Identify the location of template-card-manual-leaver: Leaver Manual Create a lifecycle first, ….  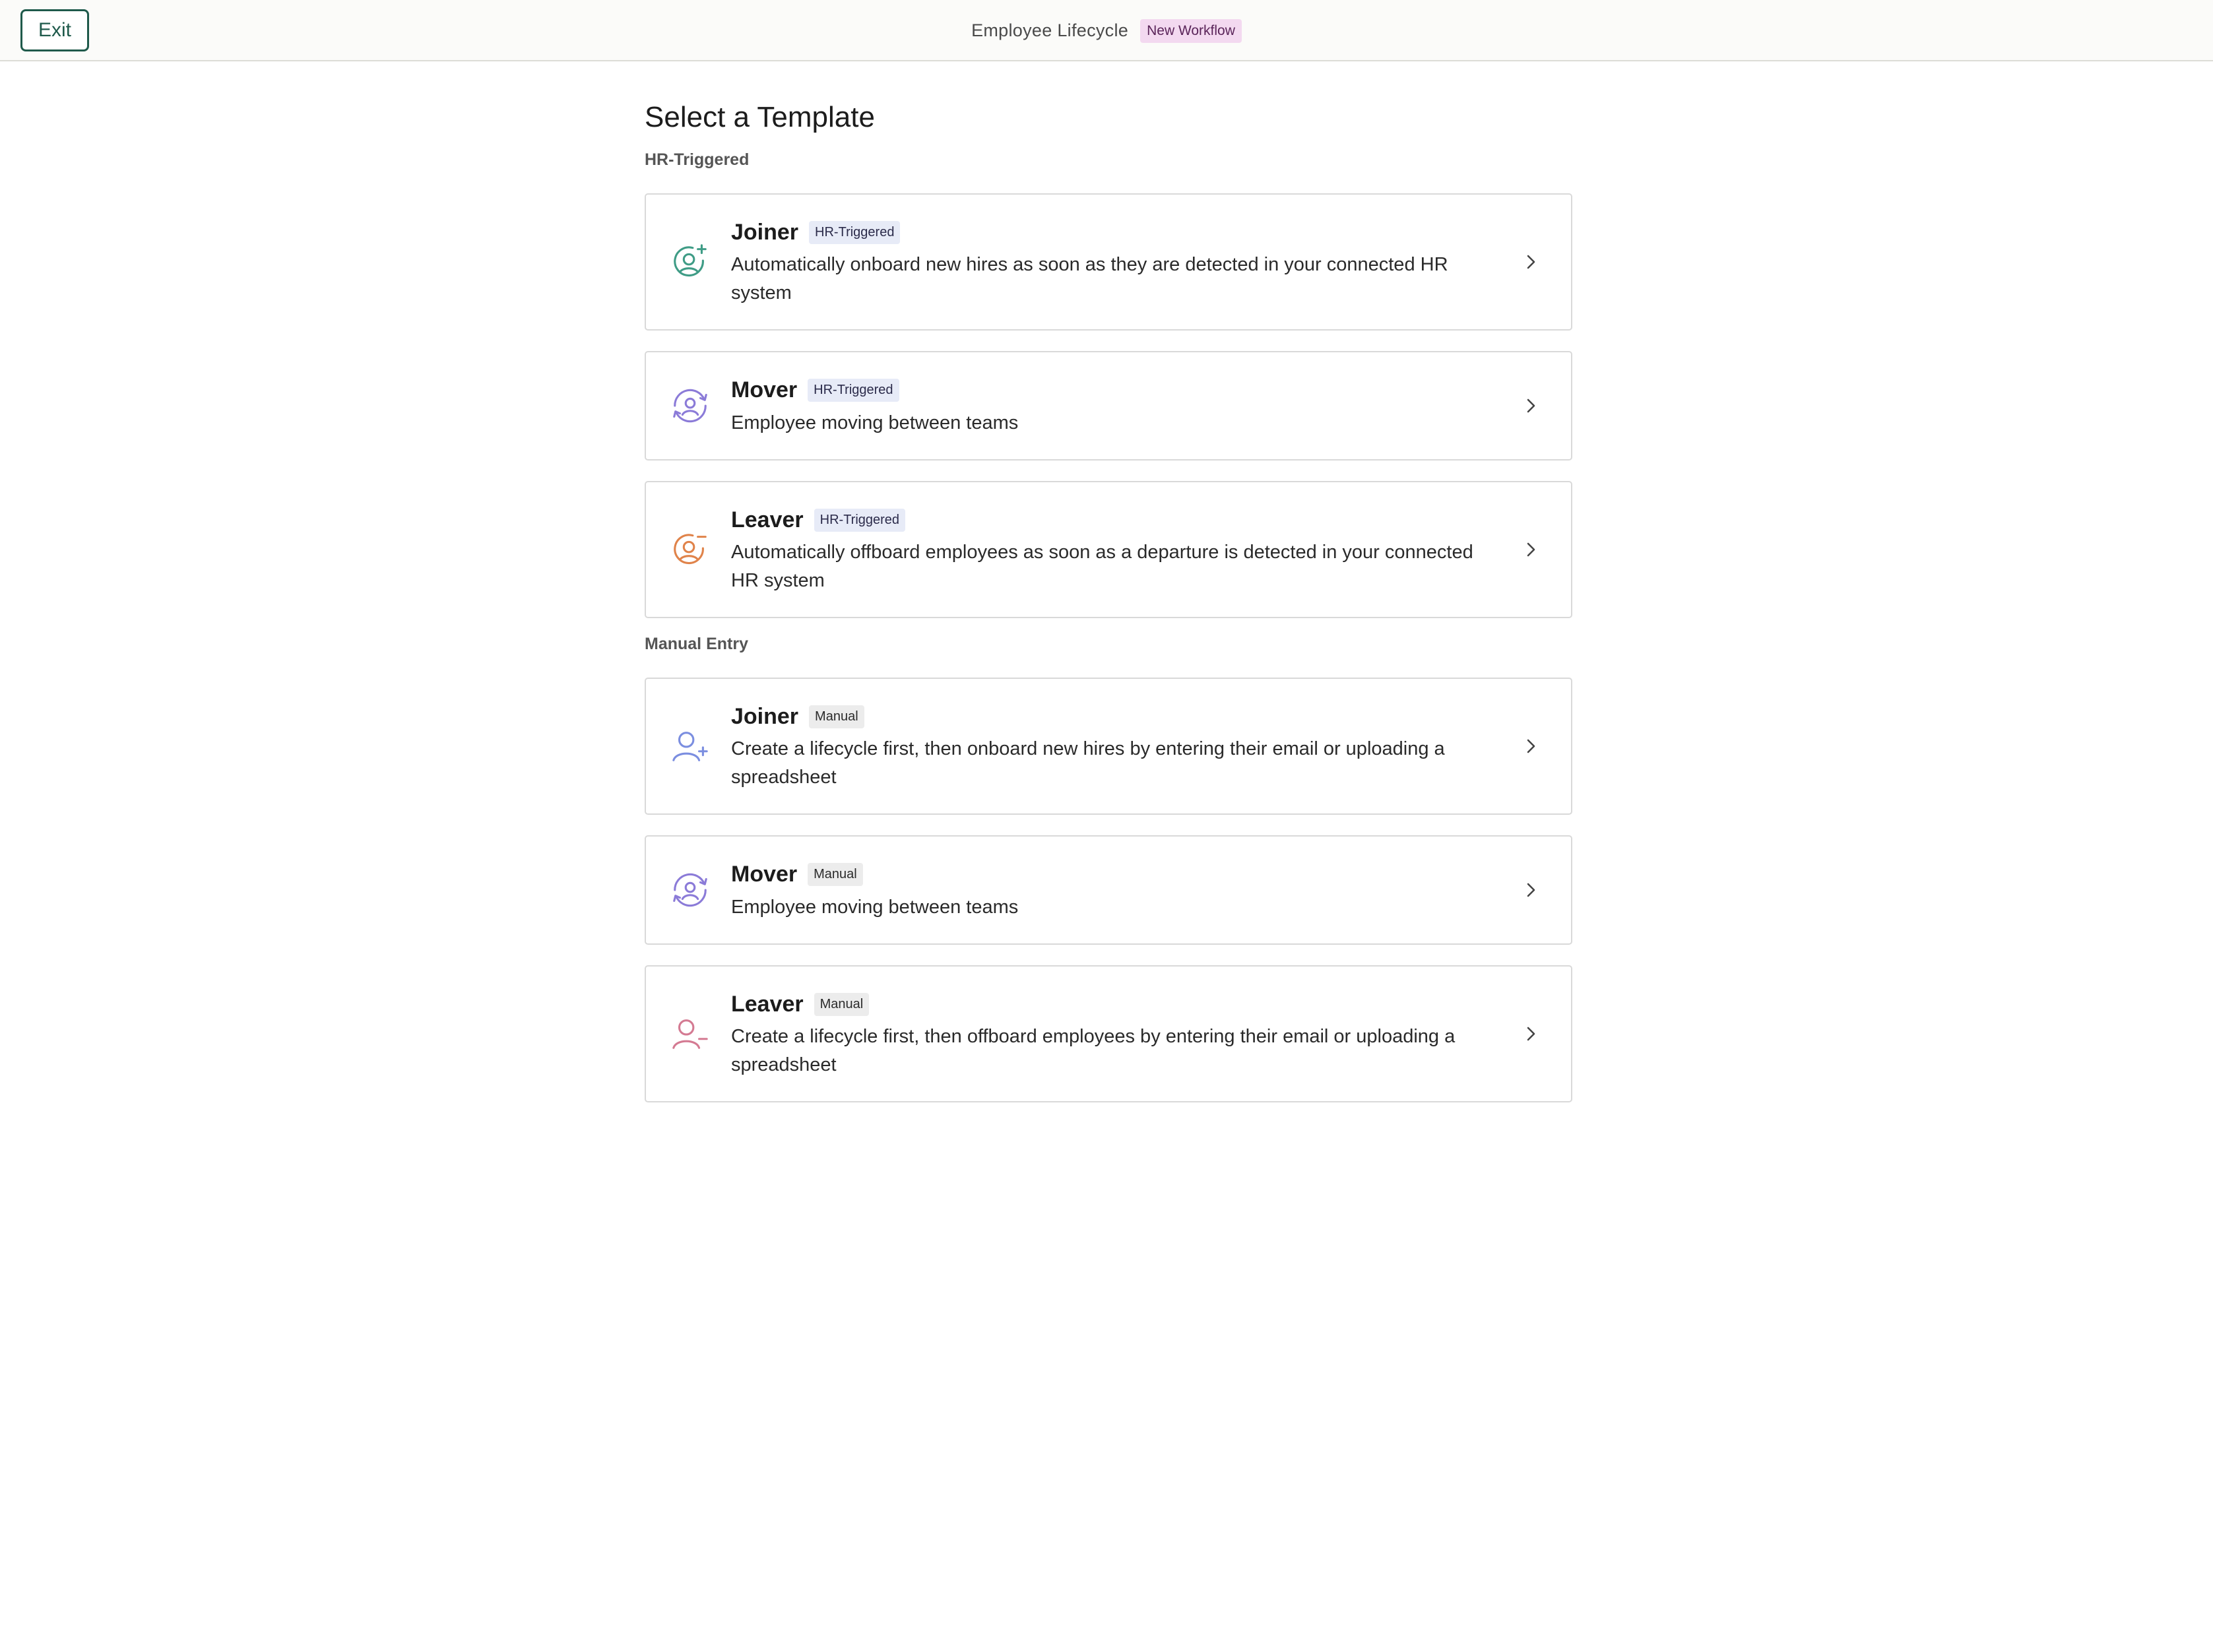
(1108, 1033).